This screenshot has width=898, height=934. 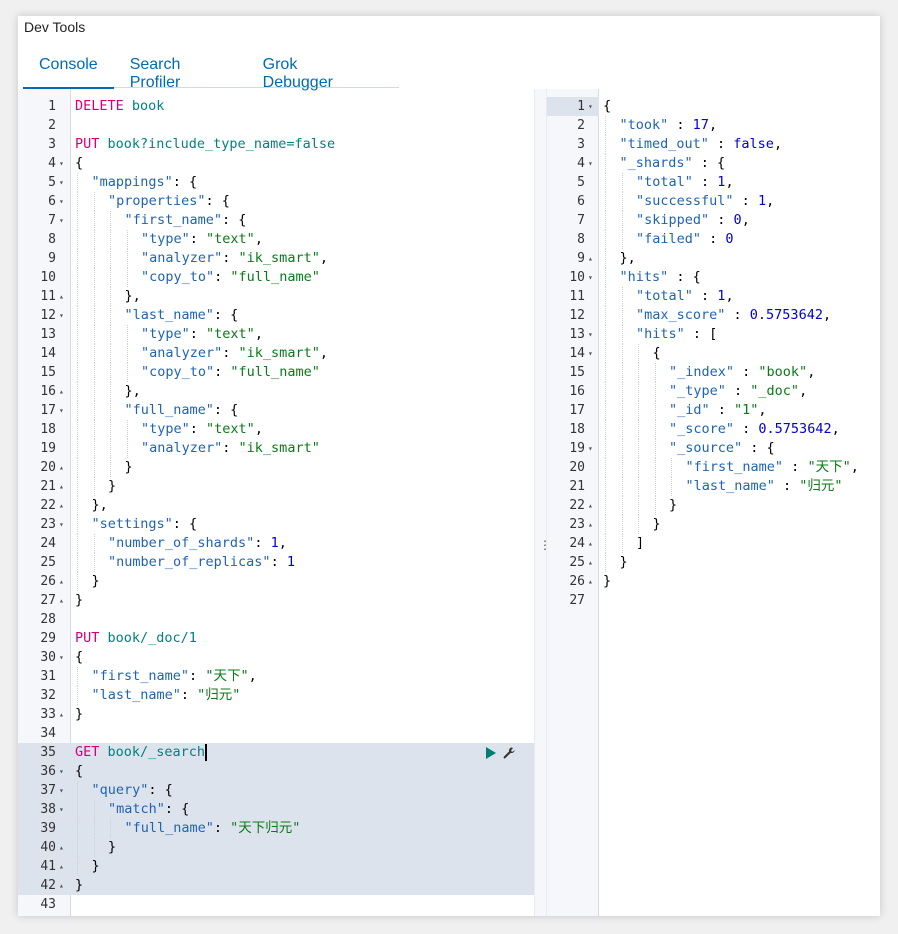 What do you see at coordinates (276, 486) in the screenshot?
I see `request-line: 21 ▴}` at bounding box center [276, 486].